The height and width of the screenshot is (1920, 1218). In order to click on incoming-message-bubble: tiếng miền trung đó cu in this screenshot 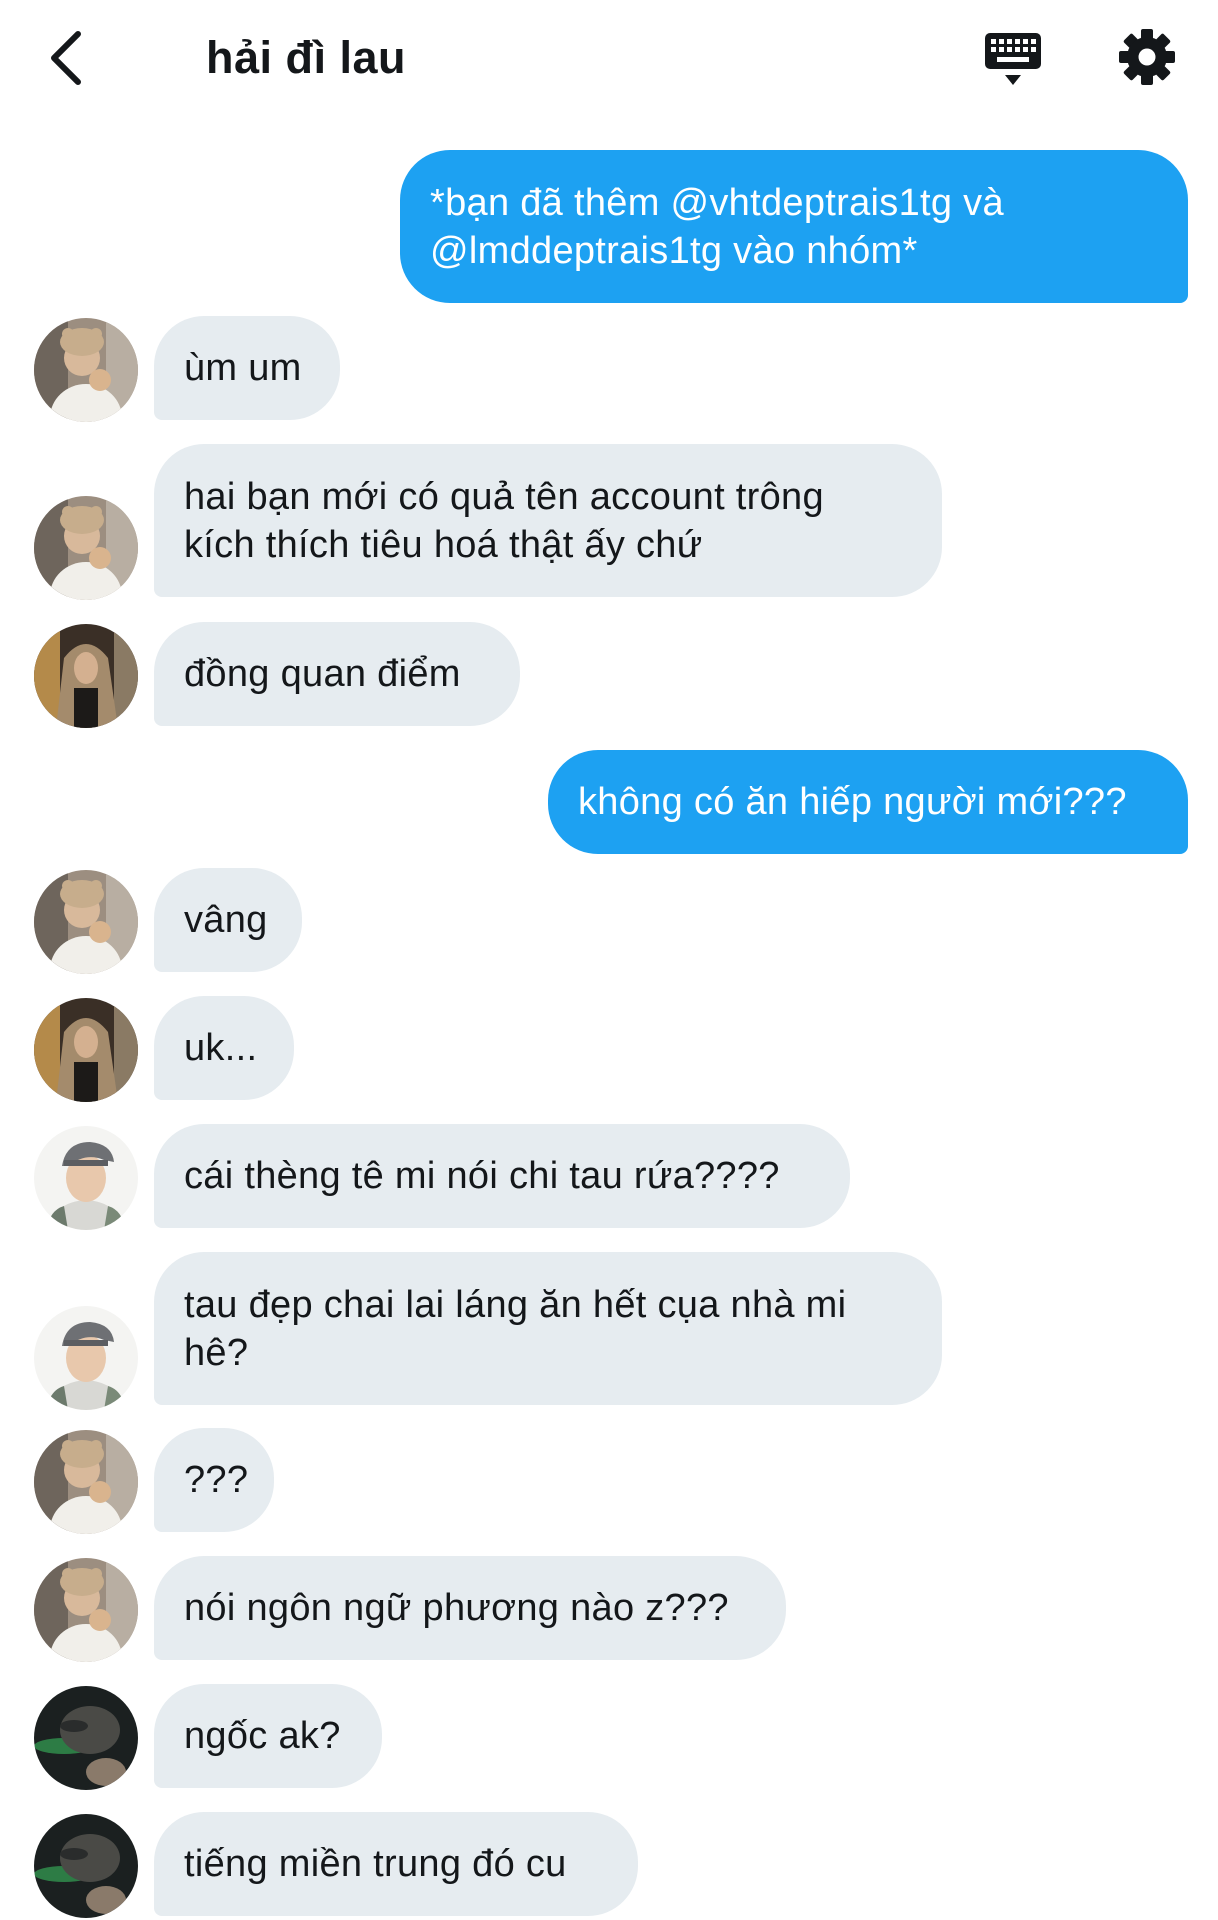, I will do `click(396, 1864)`.